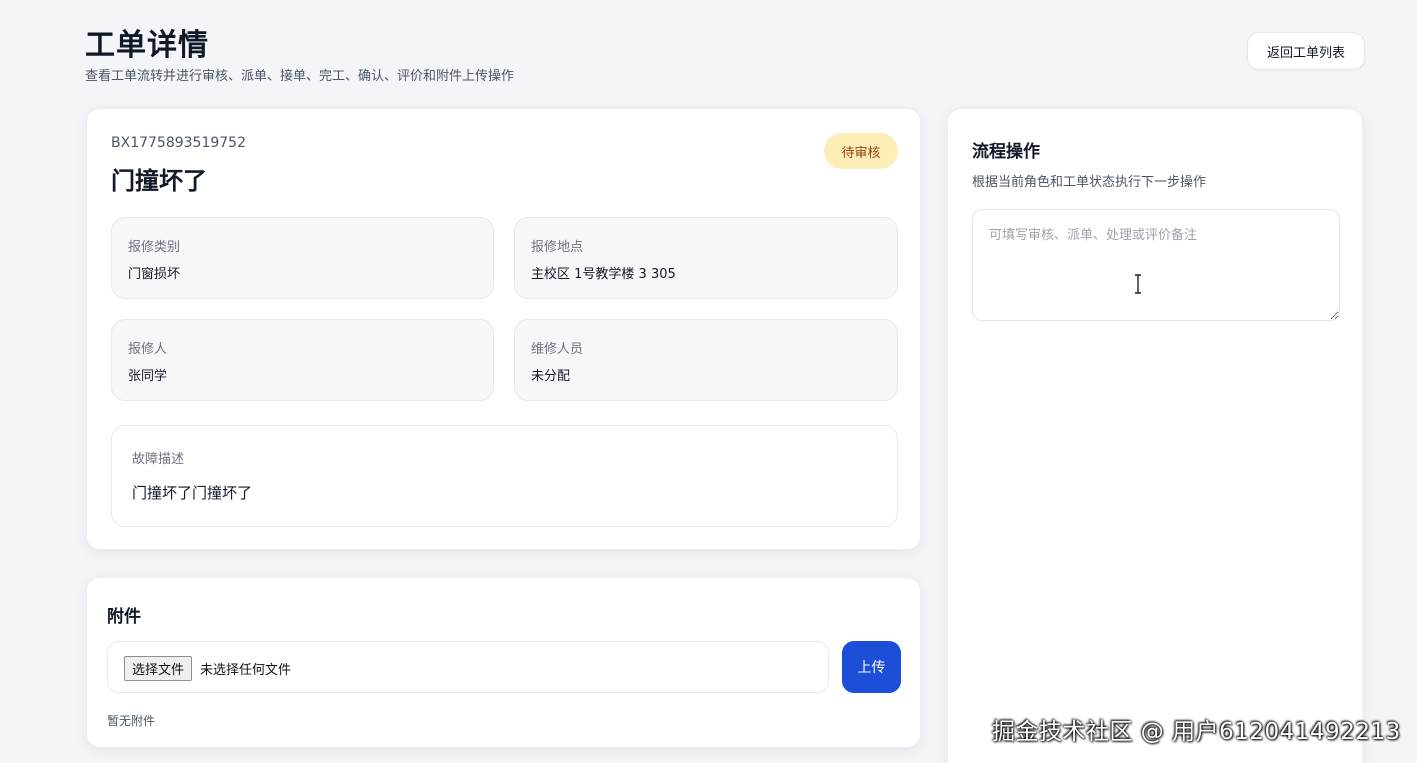 The width and height of the screenshot is (1417, 763). I want to click on flow-subtitle: 根据当前角色和工单状态执行下一步操作, so click(1089, 182).